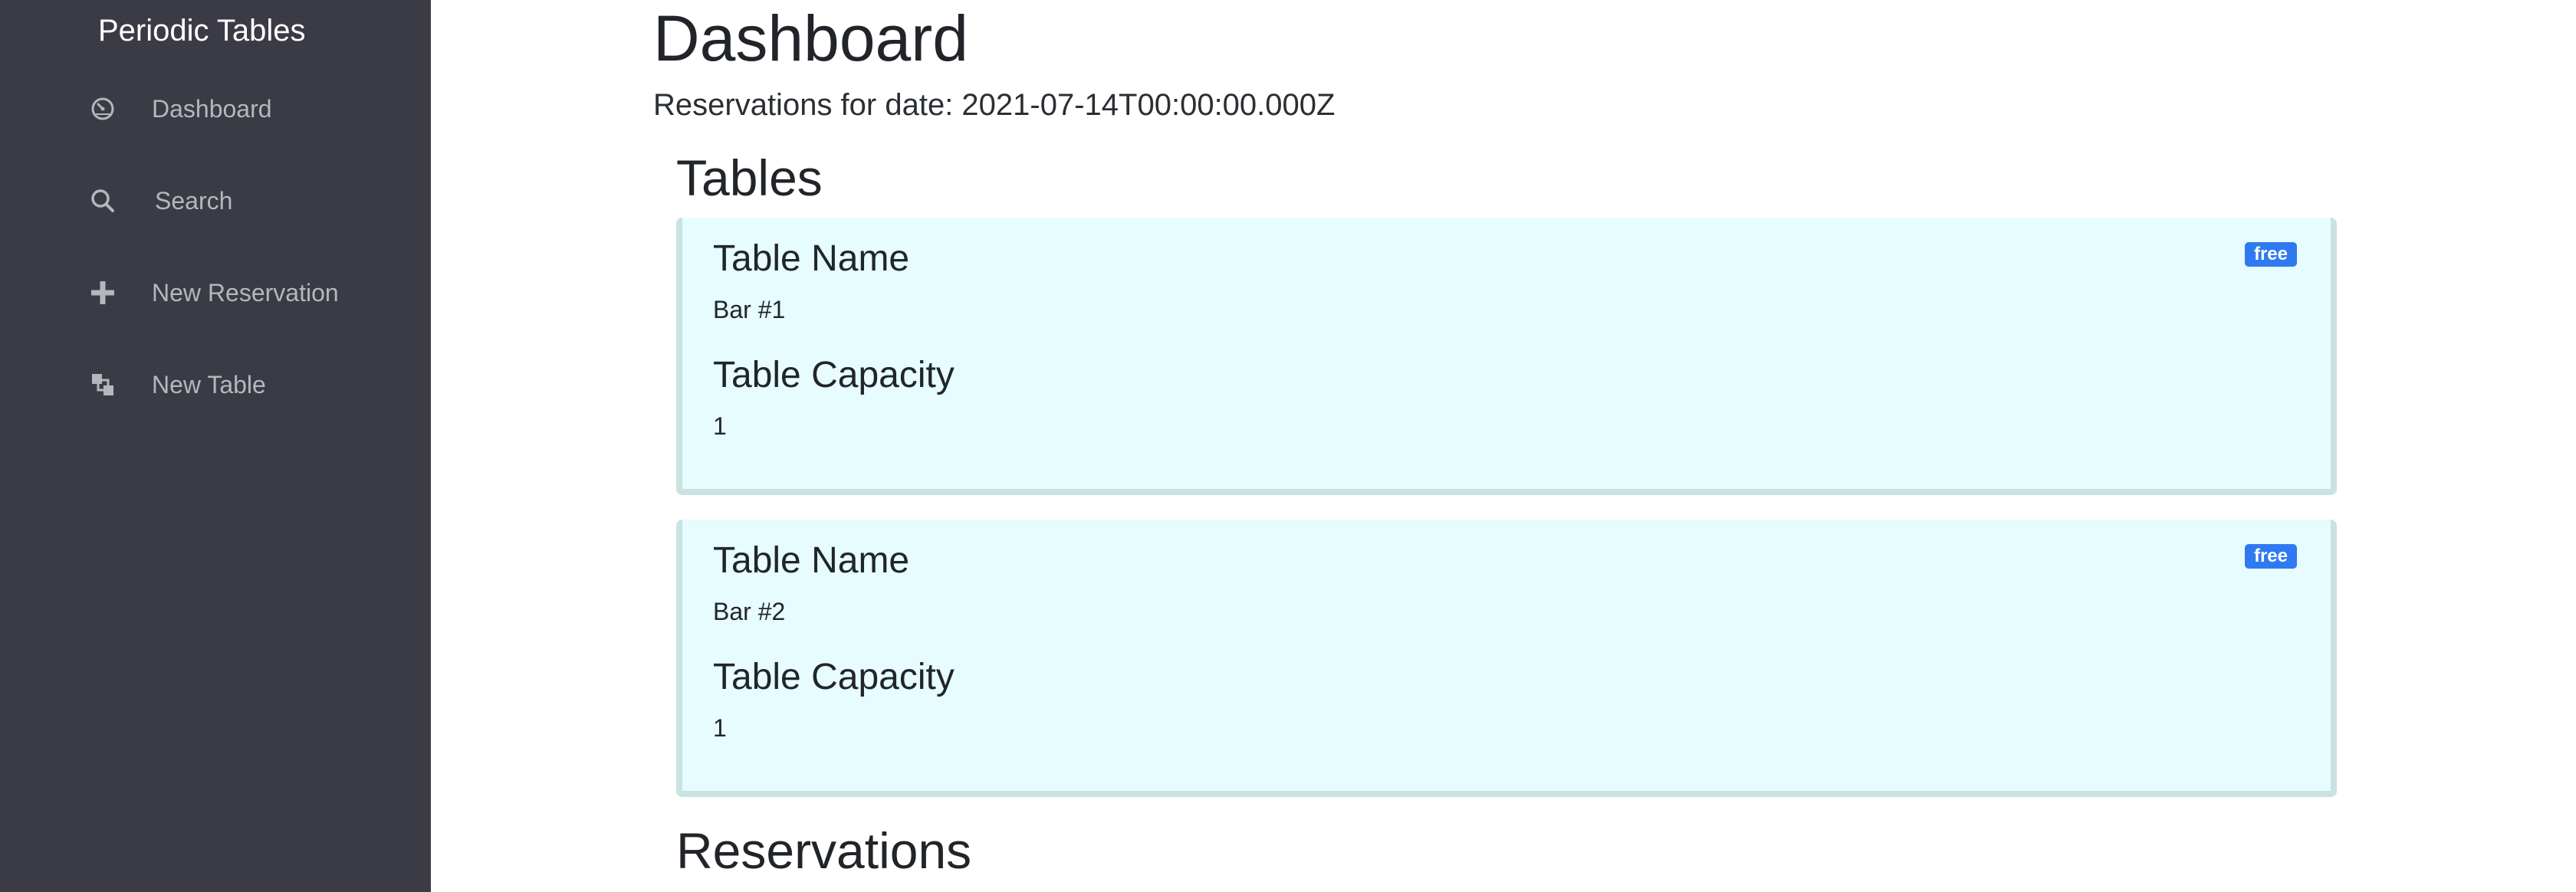 Image resolution: width=2576 pixels, height=892 pixels. Describe the element at coordinates (103, 109) in the screenshot. I see `dashboard-icon` at that location.